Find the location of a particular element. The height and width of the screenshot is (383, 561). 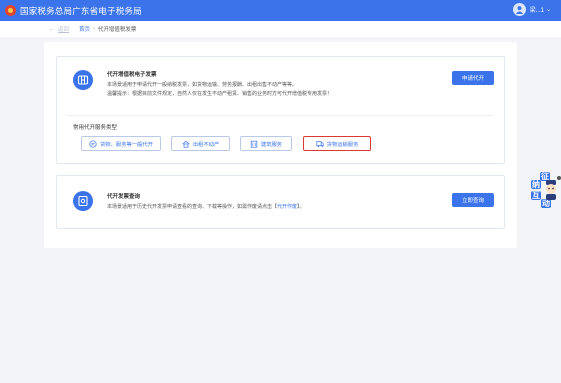

chevron-down-icon: ⌄ is located at coordinates (548, 9).